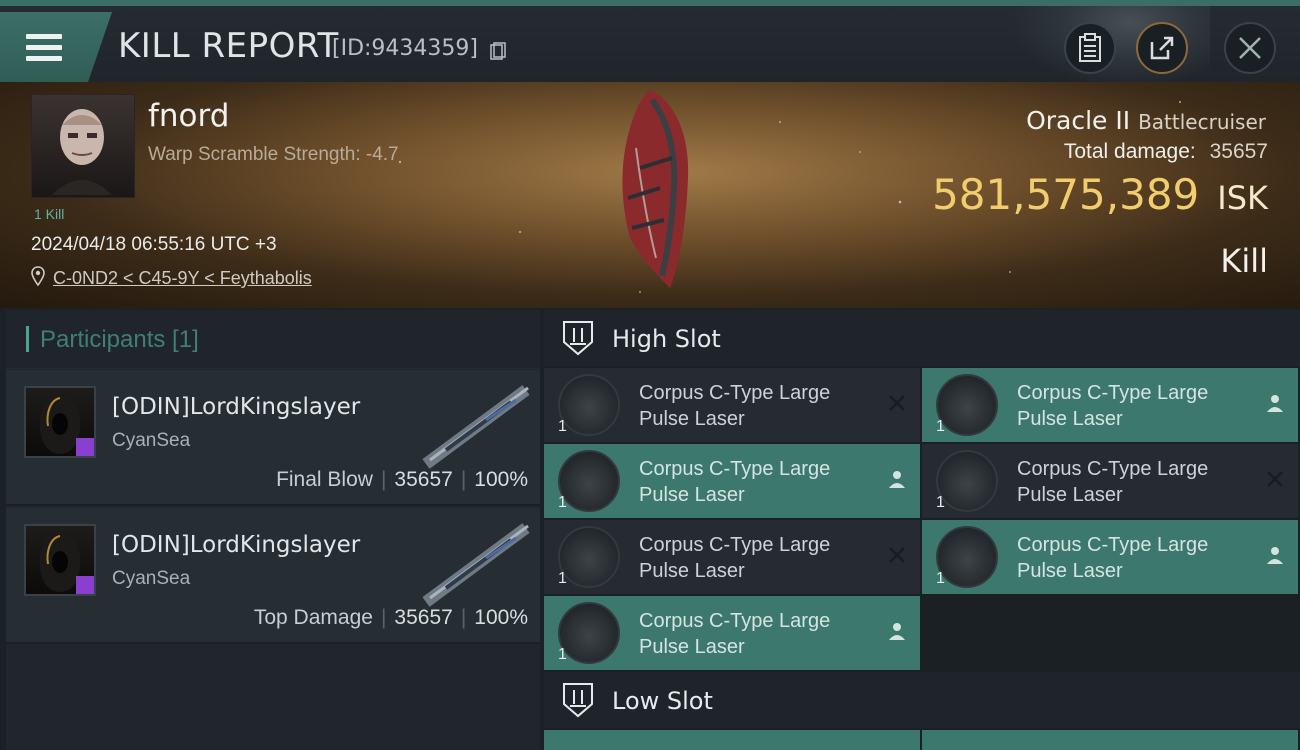  I want to click on participant-role: Top Damage, so click(313, 617).